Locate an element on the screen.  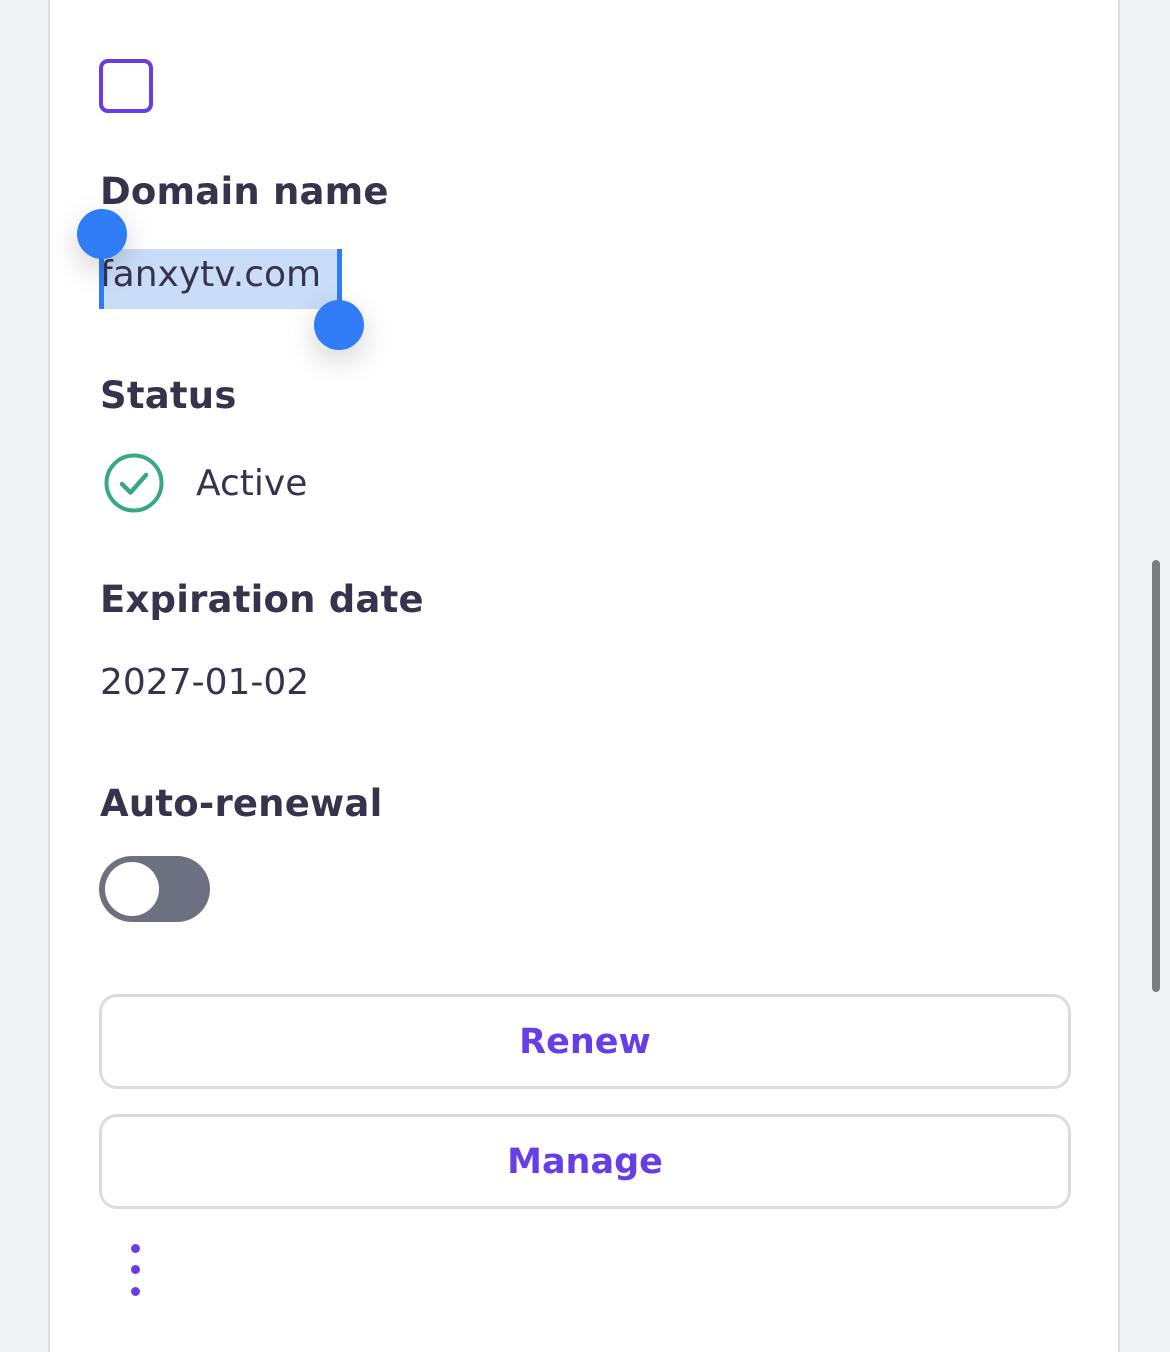
status-value: Active is located at coordinates (252, 483).